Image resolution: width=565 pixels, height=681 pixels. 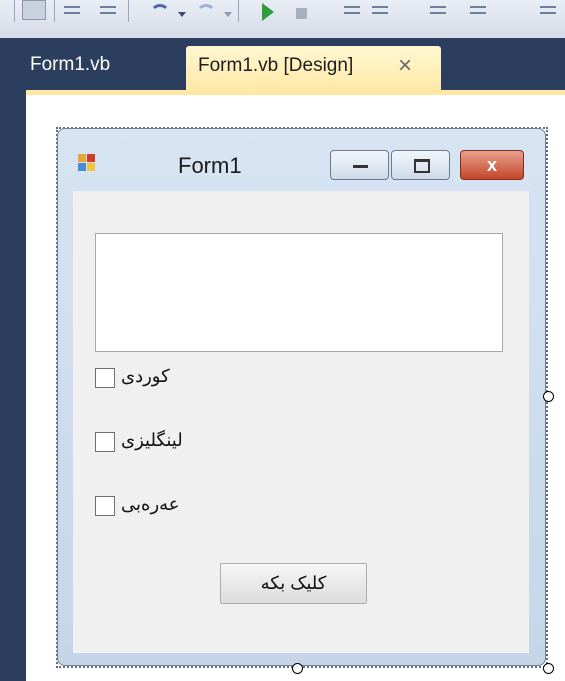 What do you see at coordinates (405, 66) in the screenshot?
I see `close-tab-icon: ×` at bounding box center [405, 66].